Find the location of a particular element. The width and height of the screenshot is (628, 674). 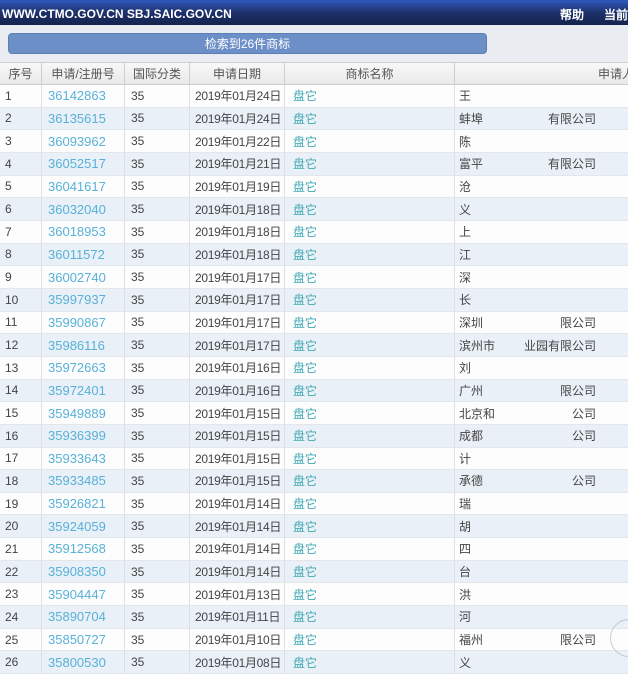

registration-number-link: 35850727 is located at coordinates (77, 639).